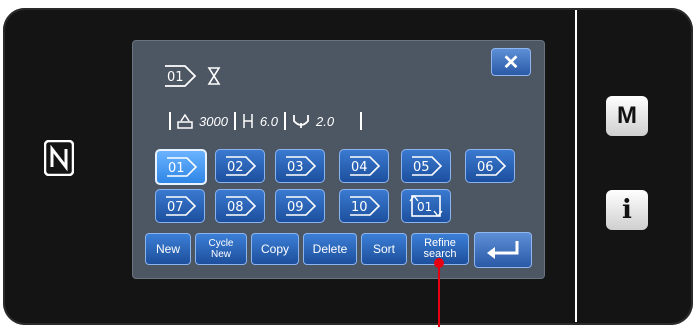 The height and width of the screenshot is (327, 698). Describe the element at coordinates (421, 167) in the screenshot. I see `svg-text: 05` at that location.